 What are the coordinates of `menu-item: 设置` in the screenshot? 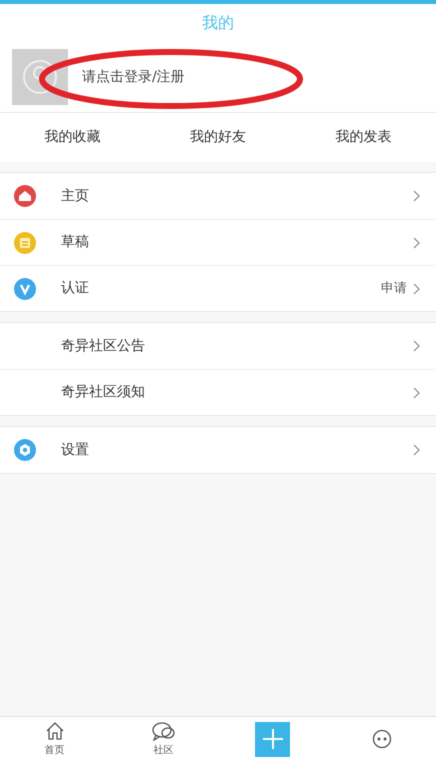 It's located at (218, 450).